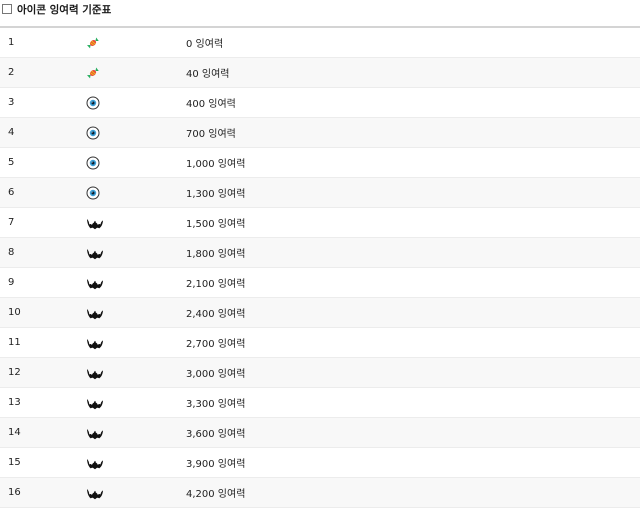 This screenshot has height=509, width=640. I want to click on table-header: 아이콘 잉여력 기준표, so click(320, 12).